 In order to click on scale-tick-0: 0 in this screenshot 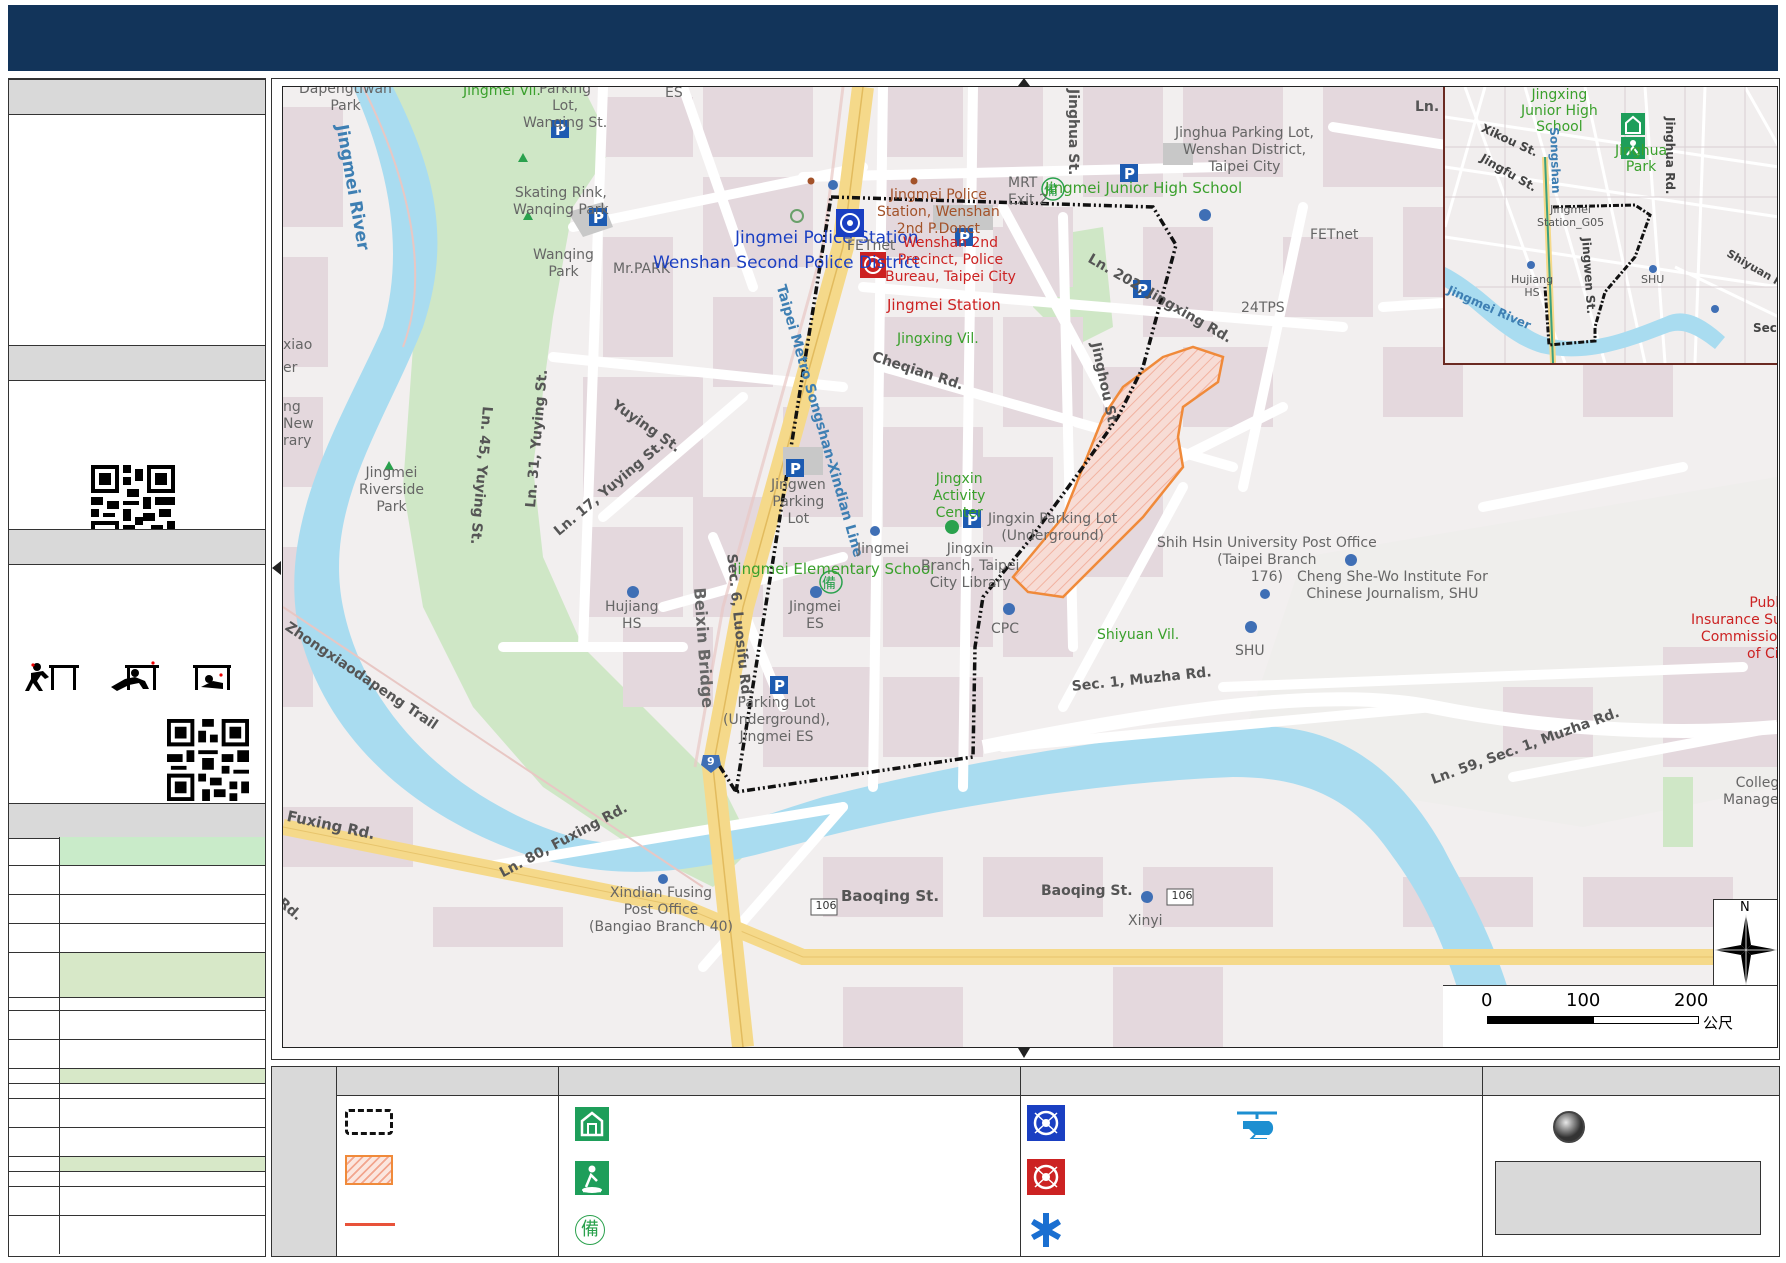, I will do `click(1487, 1000)`.